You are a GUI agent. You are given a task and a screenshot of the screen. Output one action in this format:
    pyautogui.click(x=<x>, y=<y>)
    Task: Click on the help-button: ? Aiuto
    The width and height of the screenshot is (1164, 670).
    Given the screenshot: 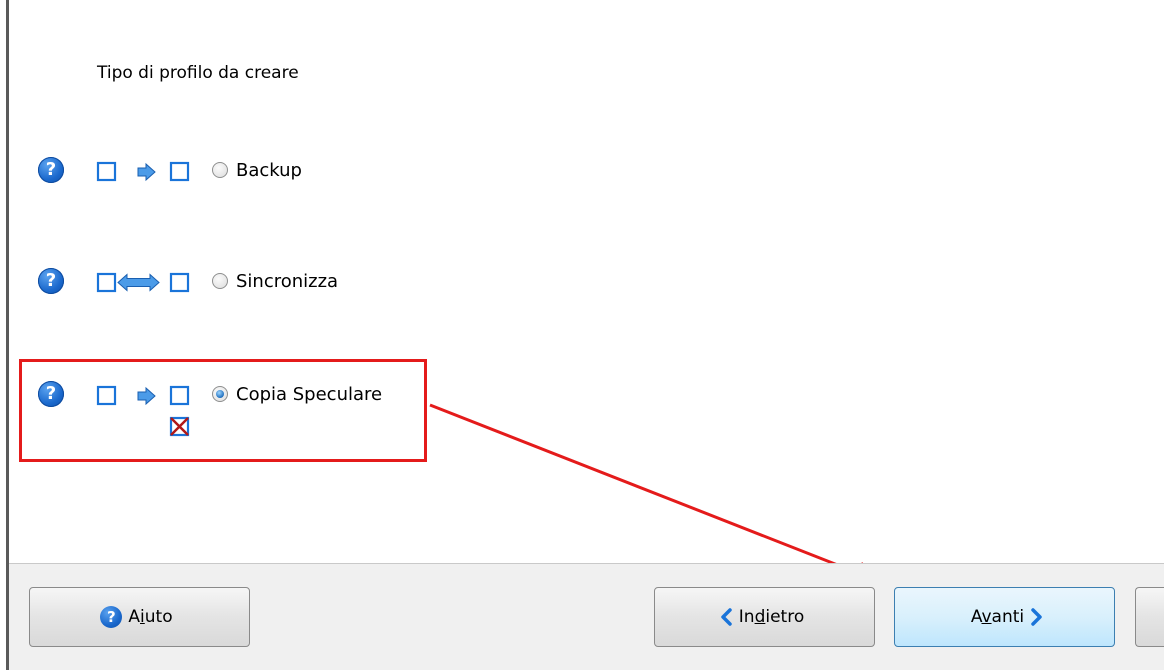 What is the action you would take?
    pyautogui.click(x=139, y=617)
    